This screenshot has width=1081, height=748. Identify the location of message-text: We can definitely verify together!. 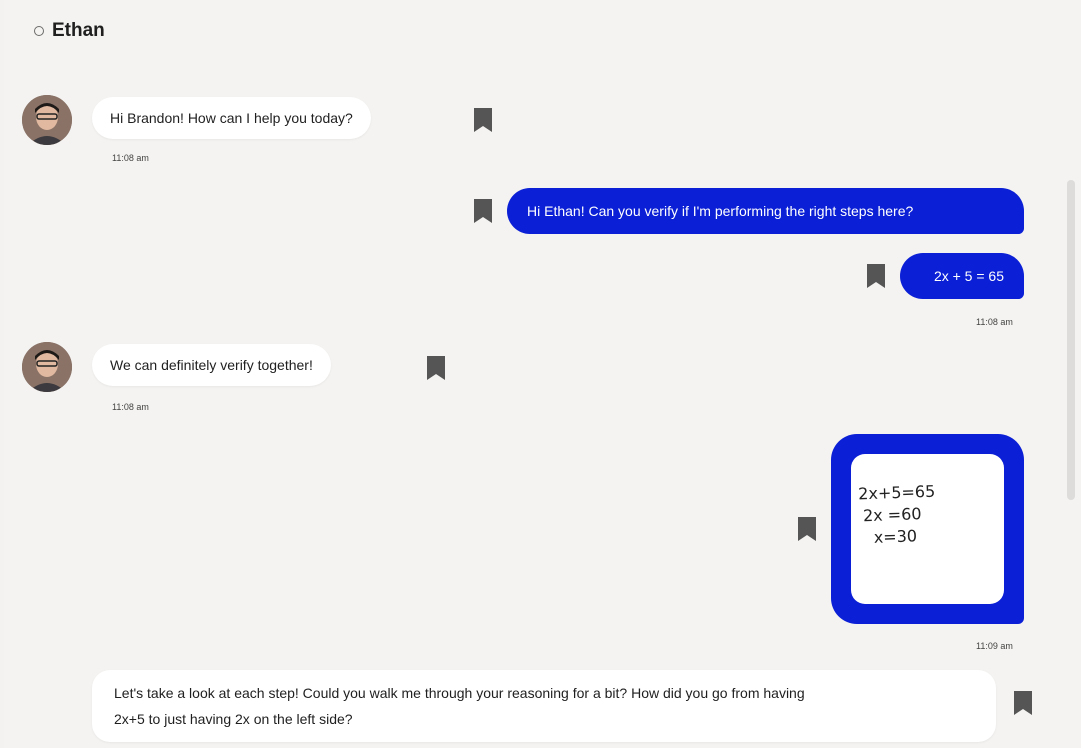
(211, 365).